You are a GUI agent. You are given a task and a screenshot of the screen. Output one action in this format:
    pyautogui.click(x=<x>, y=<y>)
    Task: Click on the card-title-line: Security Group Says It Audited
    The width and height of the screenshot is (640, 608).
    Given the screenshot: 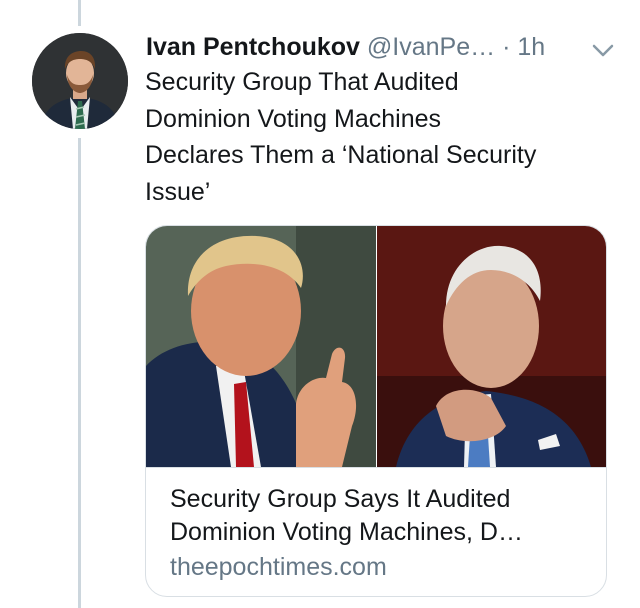 What is the action you would take?
    pyautogui.click(x=340, y=499)
    